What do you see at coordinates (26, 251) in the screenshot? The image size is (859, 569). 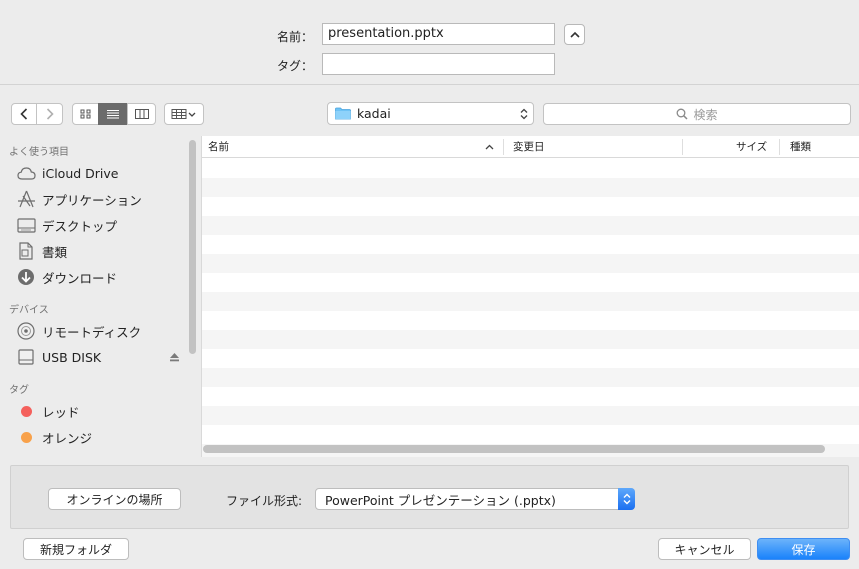 I see `documents-icon` at bounding box center [26, 251].